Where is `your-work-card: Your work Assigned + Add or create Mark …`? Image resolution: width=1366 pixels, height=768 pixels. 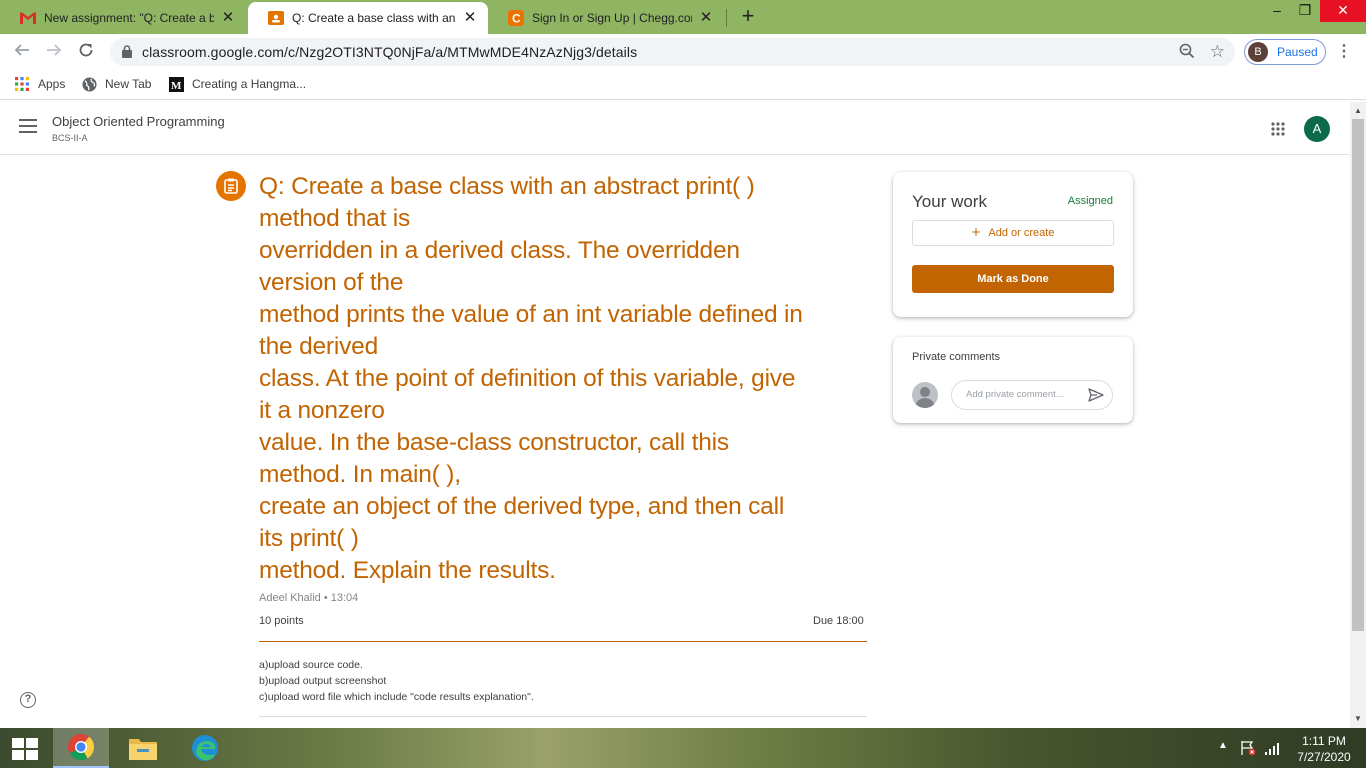
your-work-card: Your work Assigned + Add or create Mark … is located at coordinates (1013, 244).